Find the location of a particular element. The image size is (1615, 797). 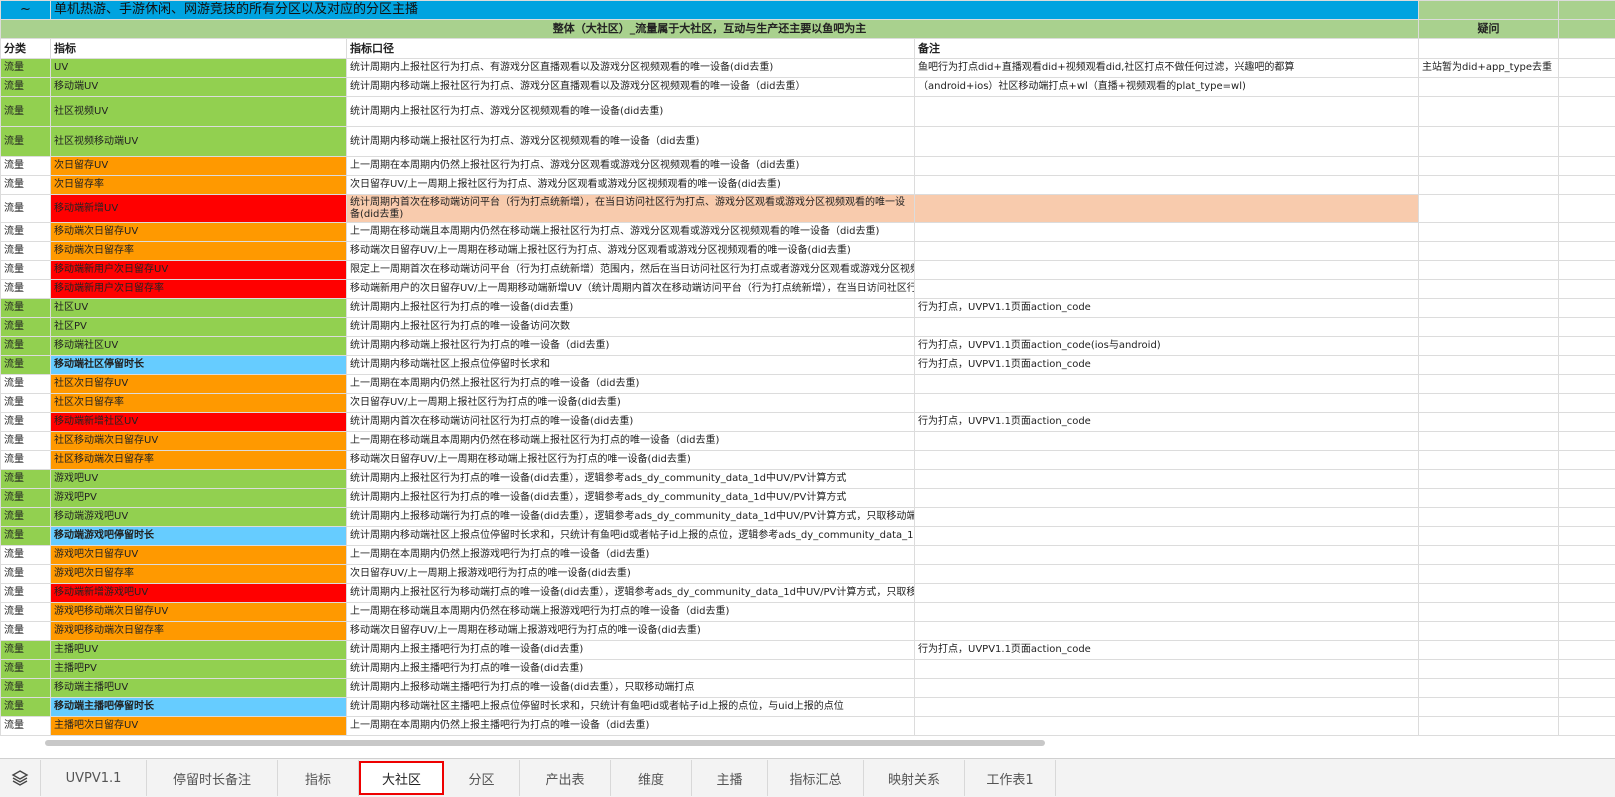

sheet-tab: 指标 is located at coordinates (318, 778).